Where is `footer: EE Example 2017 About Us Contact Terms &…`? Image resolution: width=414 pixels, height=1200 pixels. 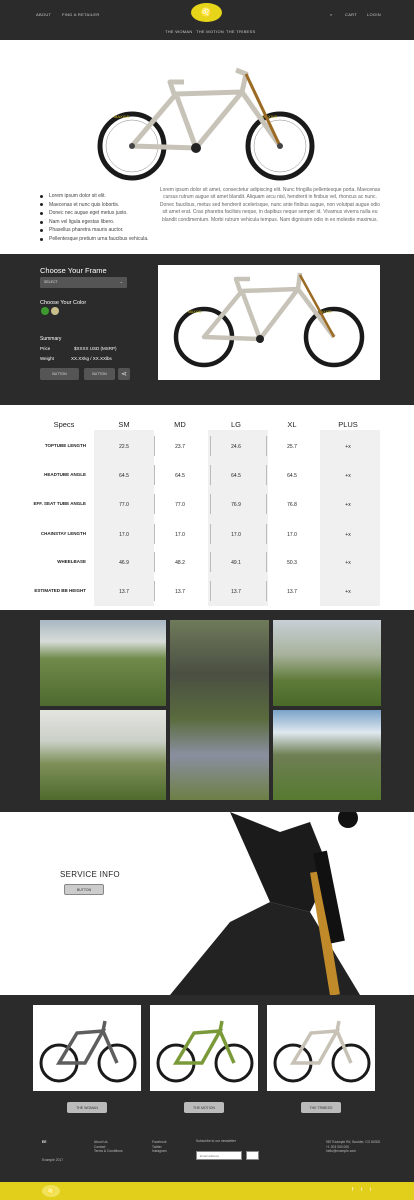
footer: EE Example 2017 About Us Contact Terms &… is located at coordinates (207, 1156).